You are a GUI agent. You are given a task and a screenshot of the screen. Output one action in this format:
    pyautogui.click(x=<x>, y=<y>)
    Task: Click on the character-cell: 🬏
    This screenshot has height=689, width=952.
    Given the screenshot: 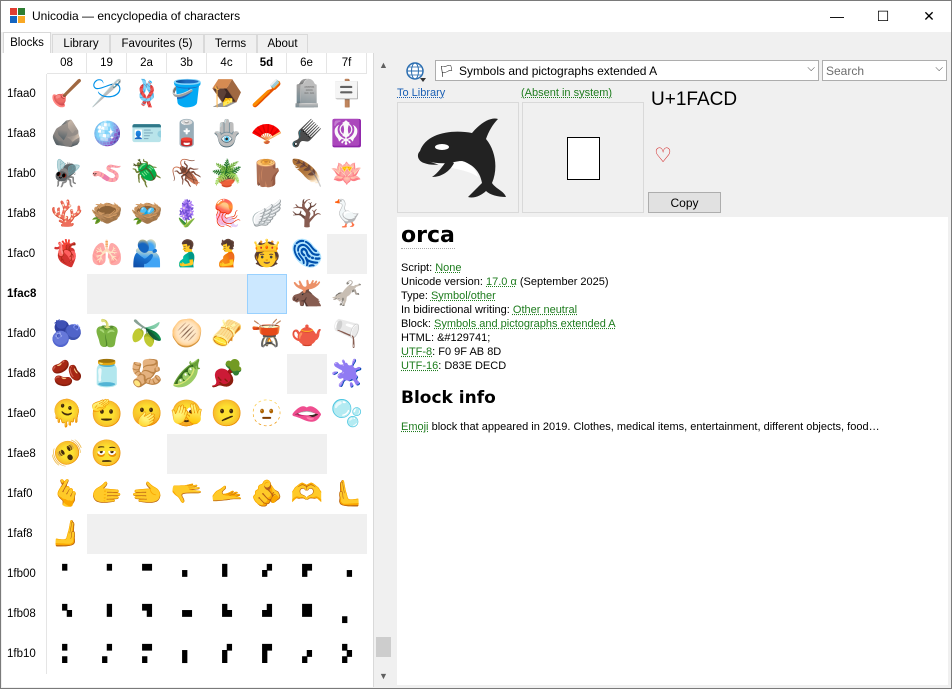 What is the action you would take?
    pyautogui.click(x=347, y=614)
    